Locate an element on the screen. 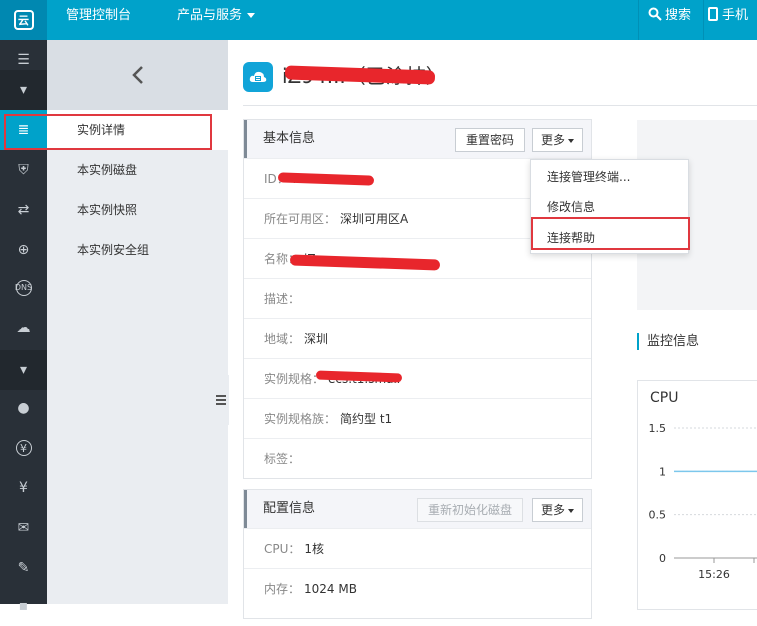 The image size is (757, 626). rail-item-edit: ✎ is located at coordinates (23, 568).